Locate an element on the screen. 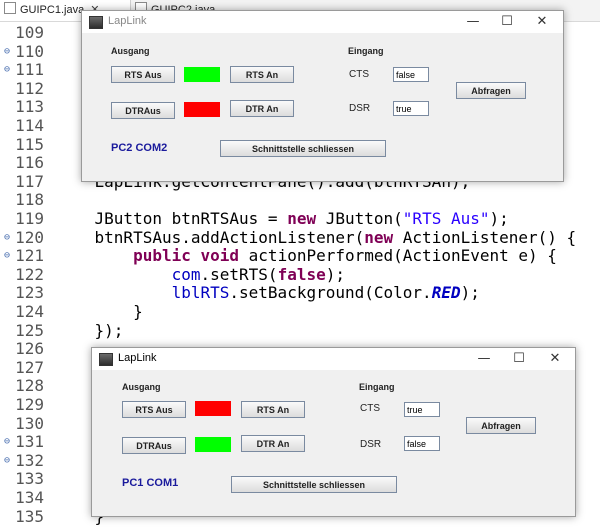 The width and height of the screenshot is (600, 531). line-number: 126 is located at coordinates (29, 349).